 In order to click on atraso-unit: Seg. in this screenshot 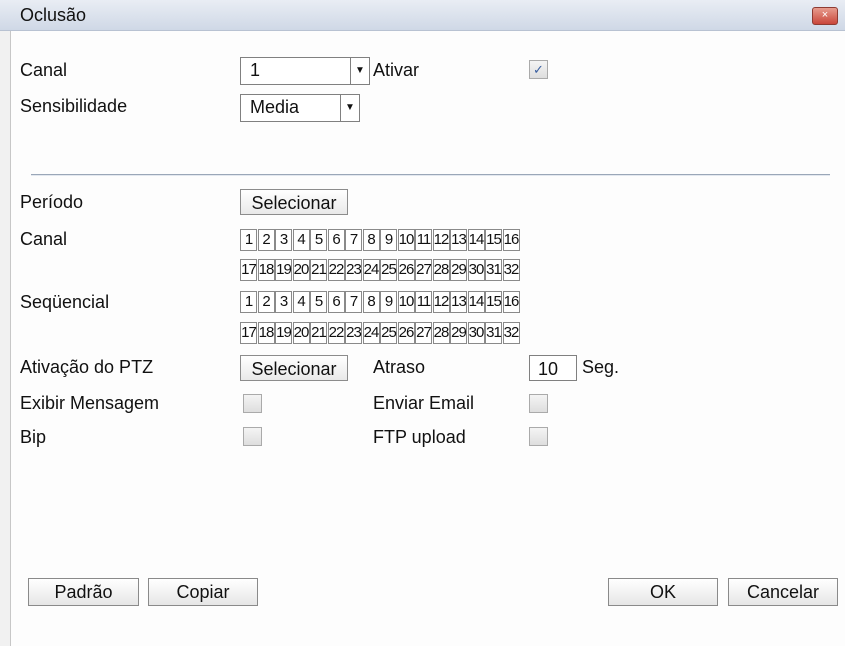, I will do `click(601, 367)`.